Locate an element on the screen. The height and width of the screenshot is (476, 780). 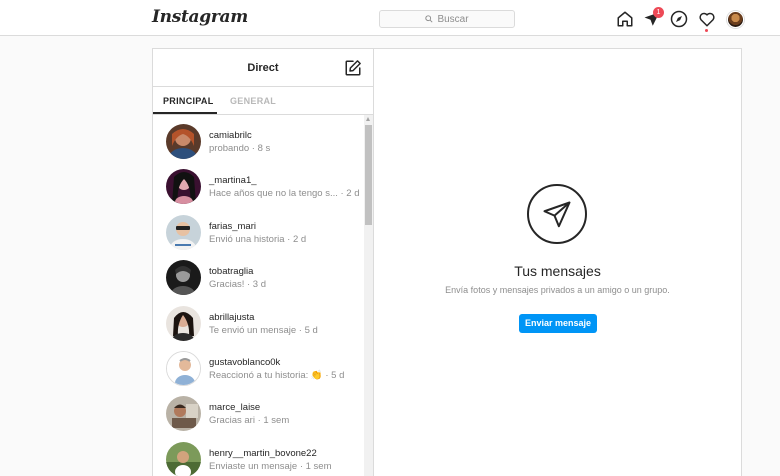
conversation-username: gustavoblanco0k is located at coordinates (245, 362).